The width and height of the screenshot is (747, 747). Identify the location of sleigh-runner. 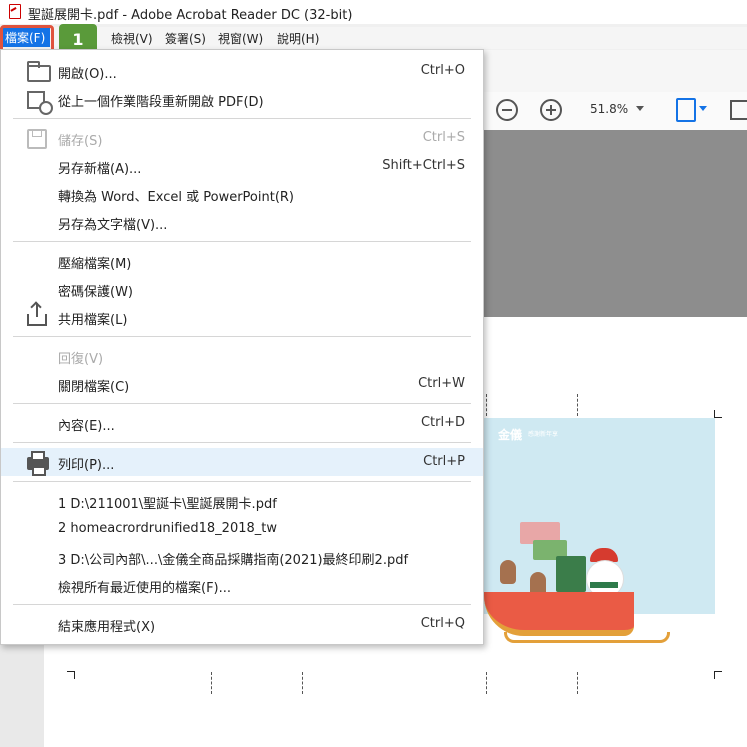
(587, 637).